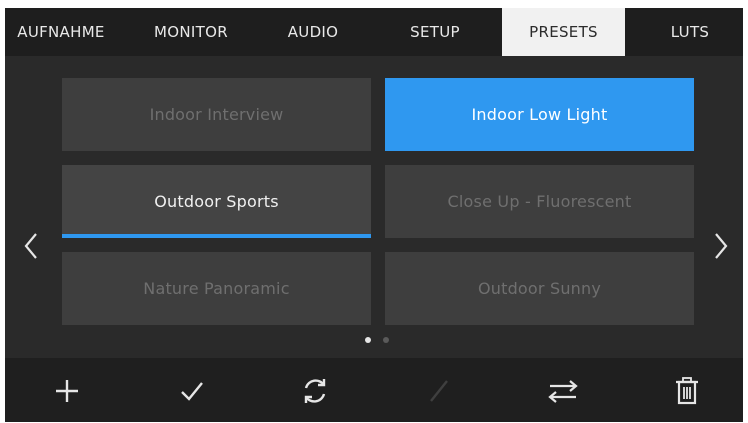  What do you see at coordinates (368, 340) in the screenshot?
I see `page-dot-active` at bounding box center [368, 340].